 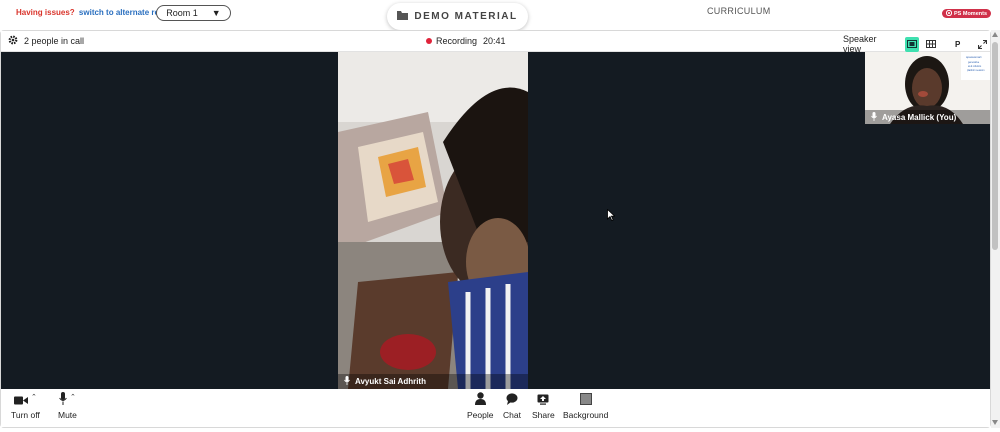 What do you see at coordinates (957, 44) in the screenshot?
I see `p-button: P` at bounding box center [957, 44].